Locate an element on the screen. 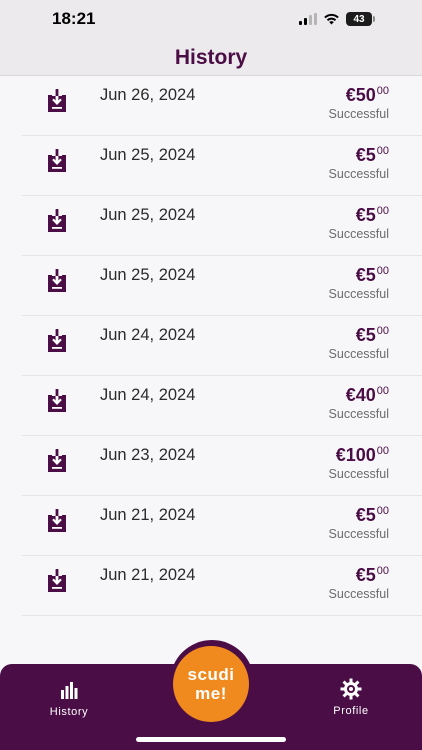  transaction-amount: €10000 is located at coordinates (362, 455).